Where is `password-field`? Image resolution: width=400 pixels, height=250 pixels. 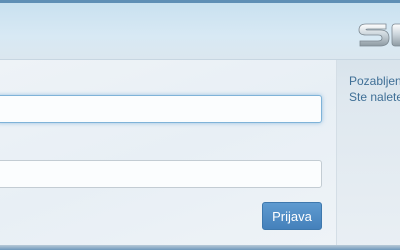 password-field is located at coordinates (161, 174).